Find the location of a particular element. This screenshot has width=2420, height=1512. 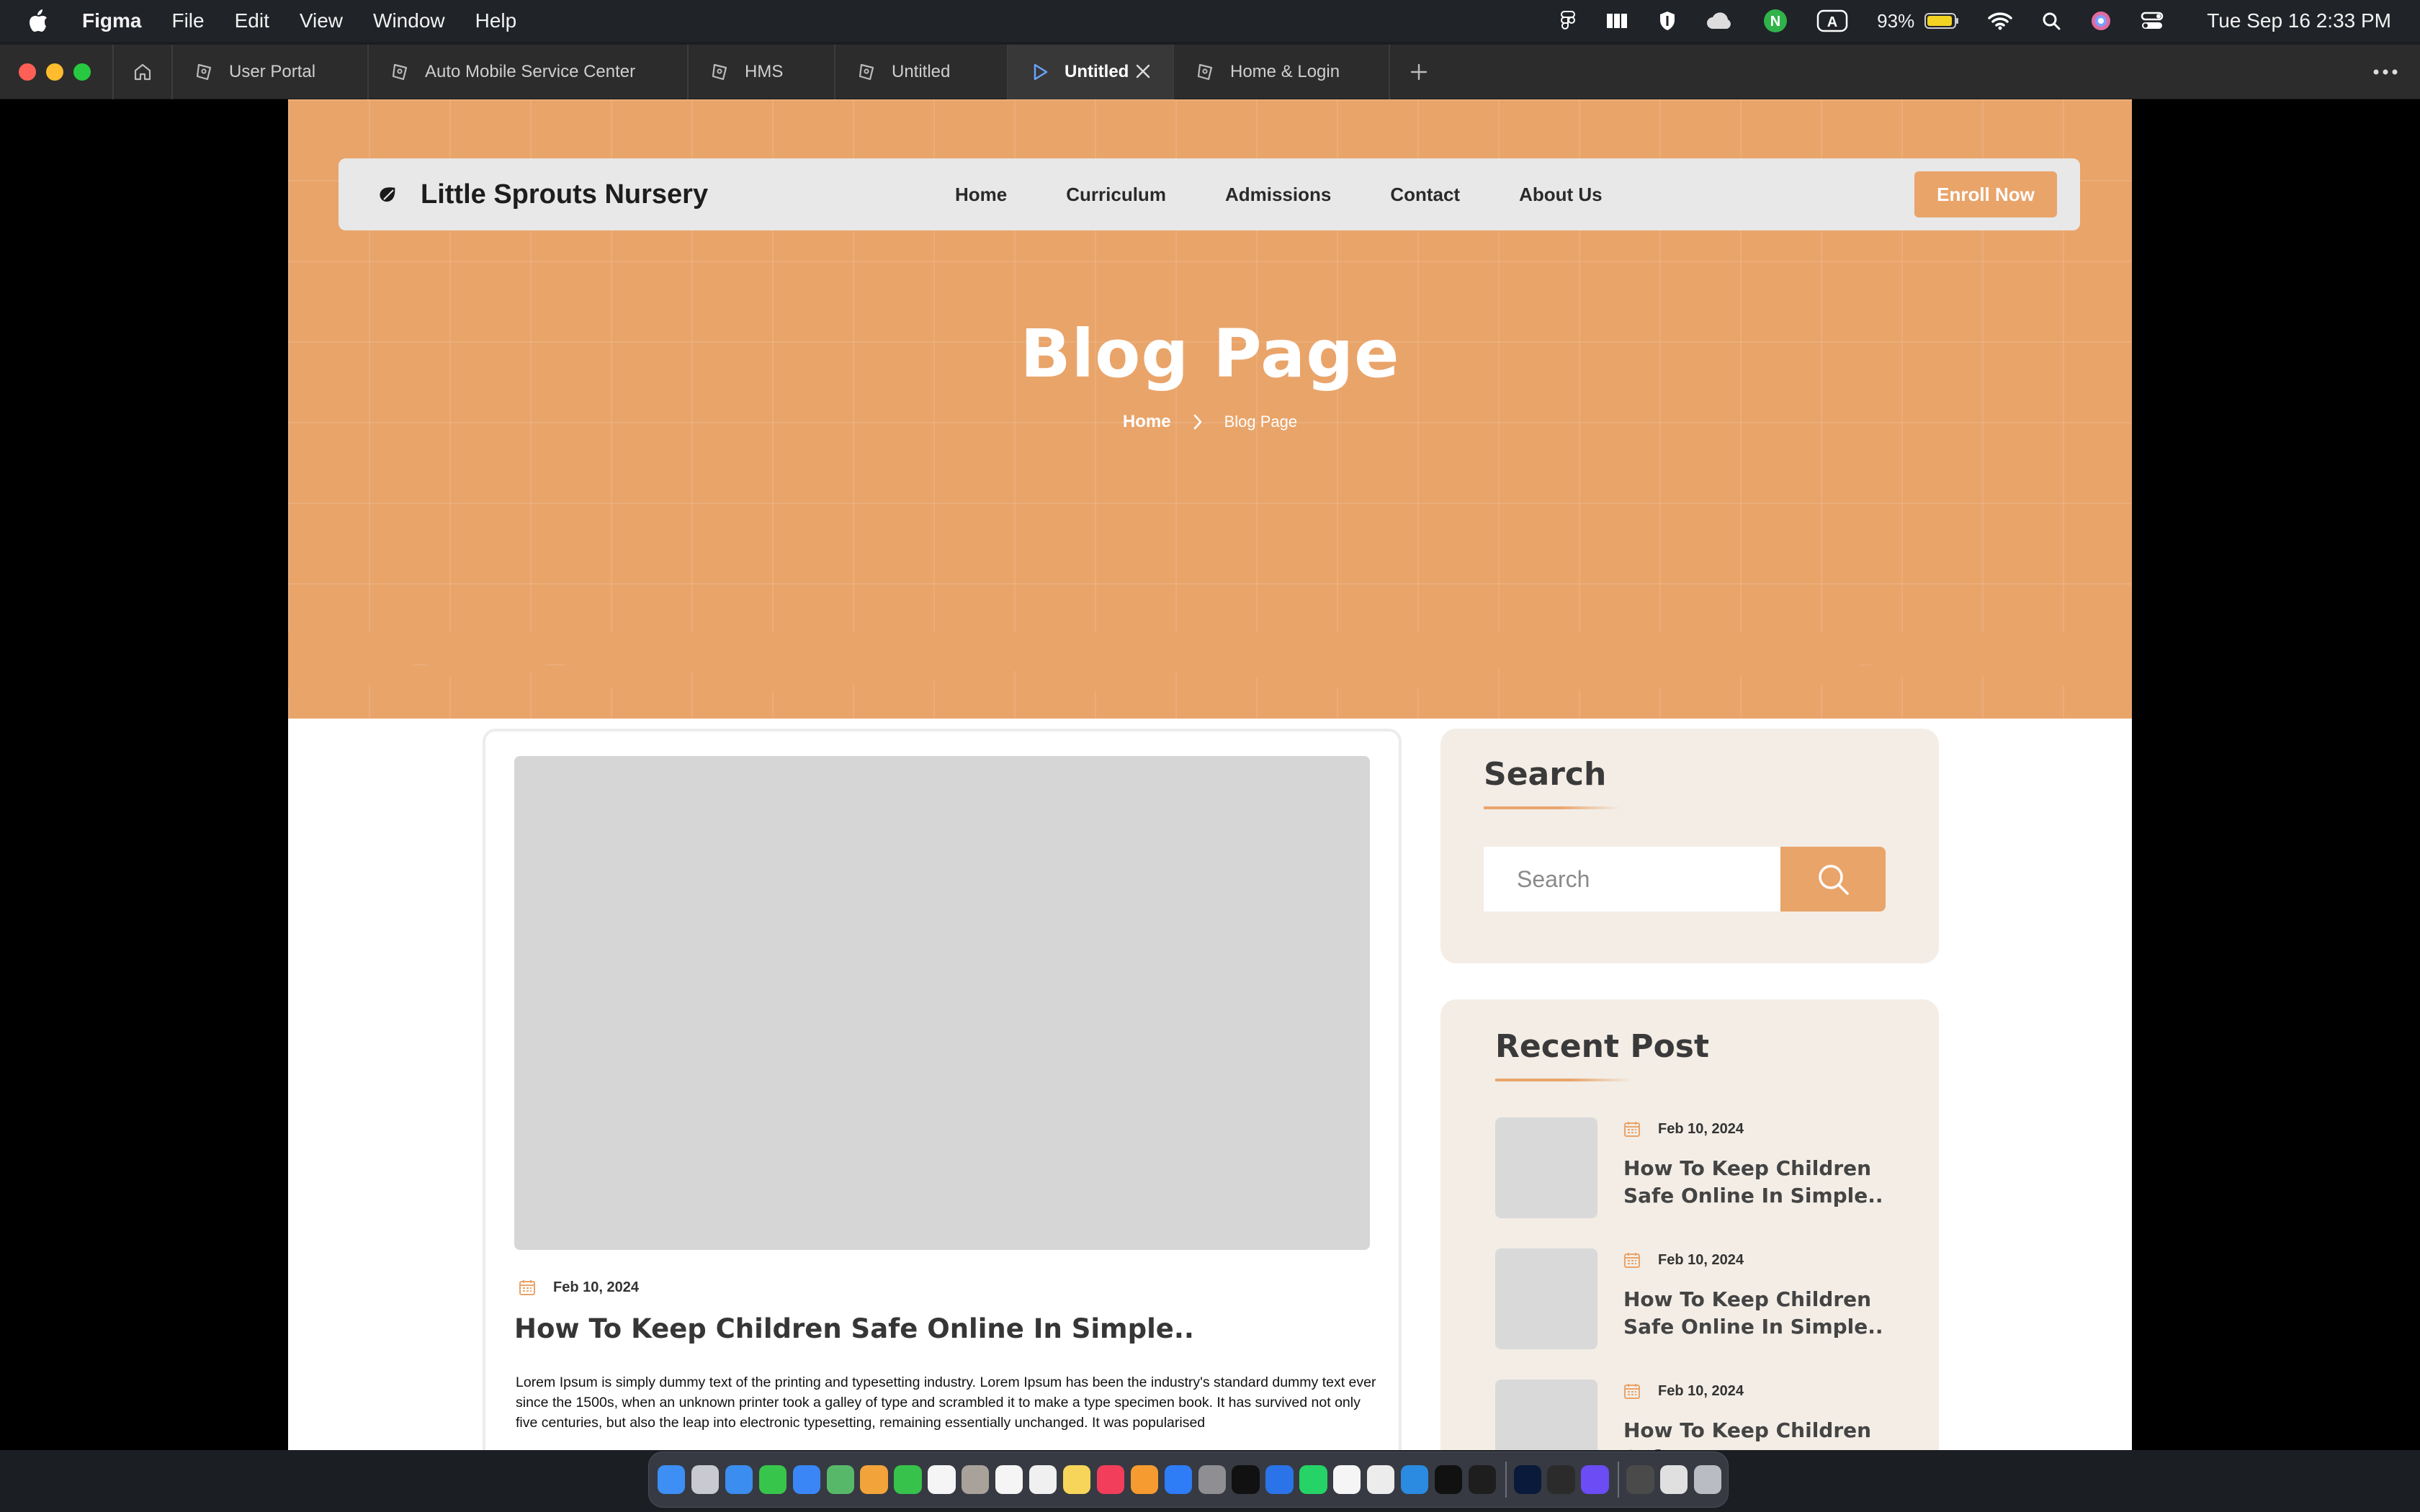

messages-icon is located at coordinates (772, 1479).